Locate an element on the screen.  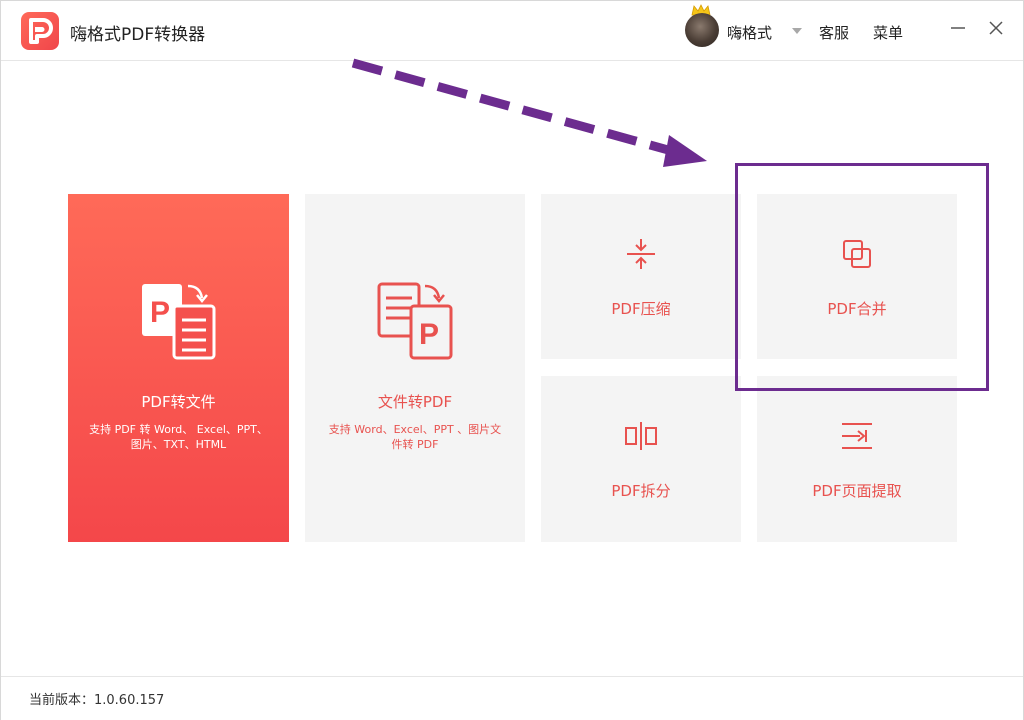
pdf-merge-title: PDF合并 is located at coordinates (857, 309).